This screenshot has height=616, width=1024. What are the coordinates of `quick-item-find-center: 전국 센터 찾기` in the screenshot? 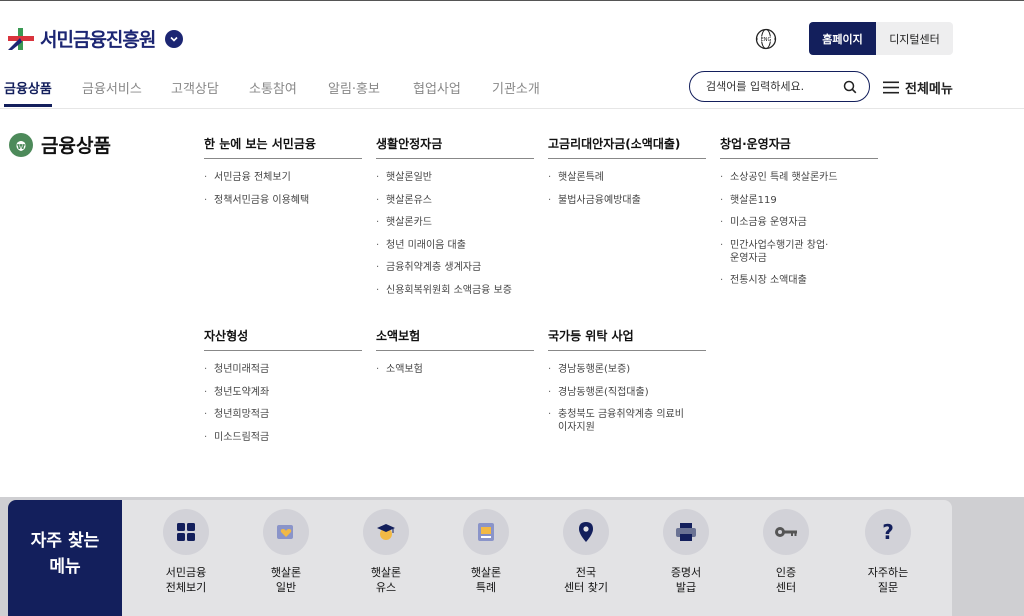 It's located at (586, 552).